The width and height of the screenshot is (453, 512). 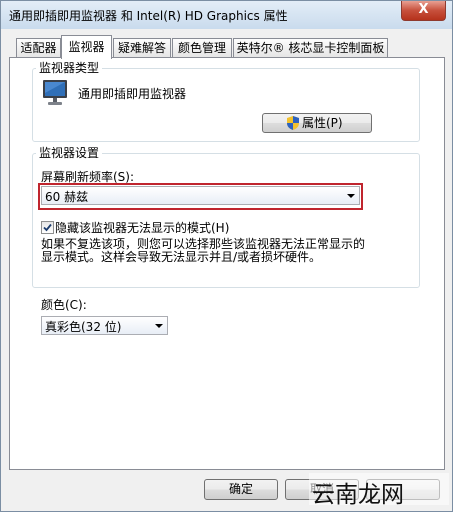 What do you see at coordinates (322, 123) in the screenshot?
I see `properties-button-label: 属性(P)` at bounding box center [322, 123].